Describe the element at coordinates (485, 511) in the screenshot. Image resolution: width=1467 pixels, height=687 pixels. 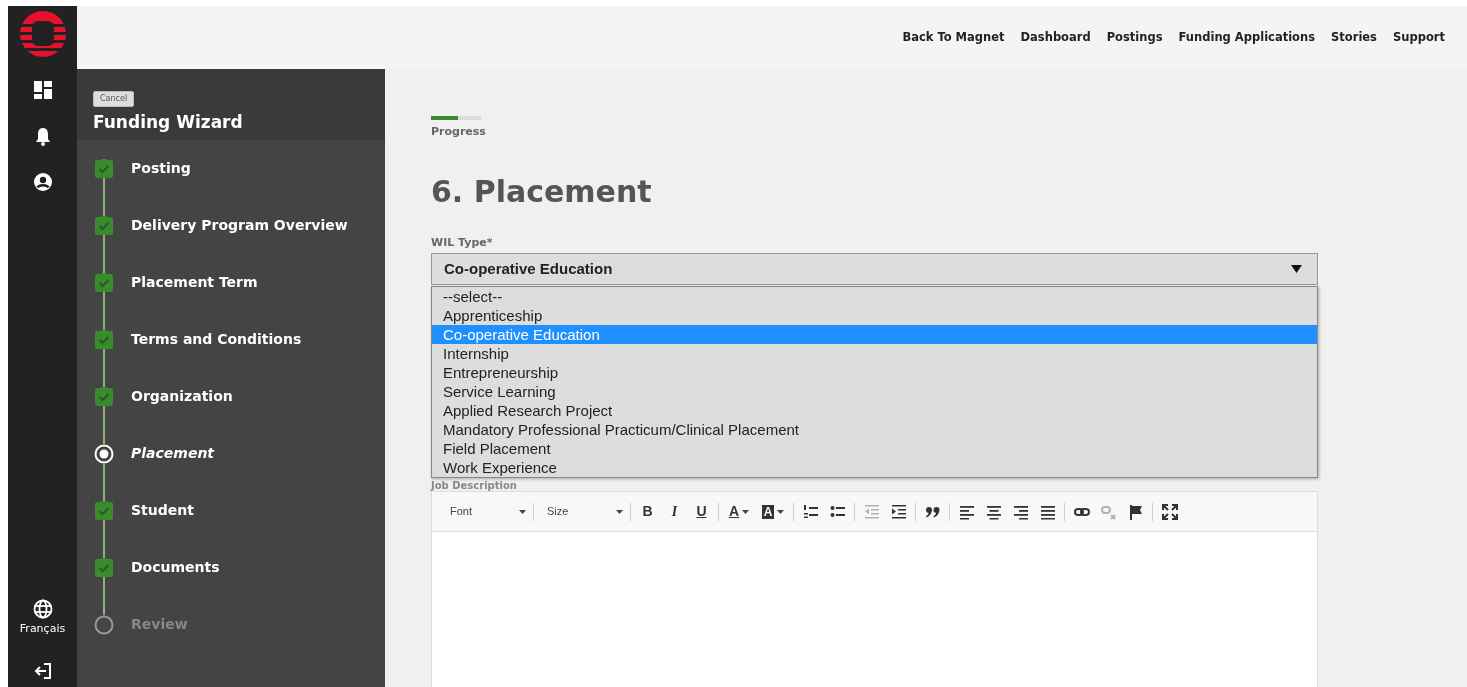
I see `toolbar-dropdown: Font` at that location.